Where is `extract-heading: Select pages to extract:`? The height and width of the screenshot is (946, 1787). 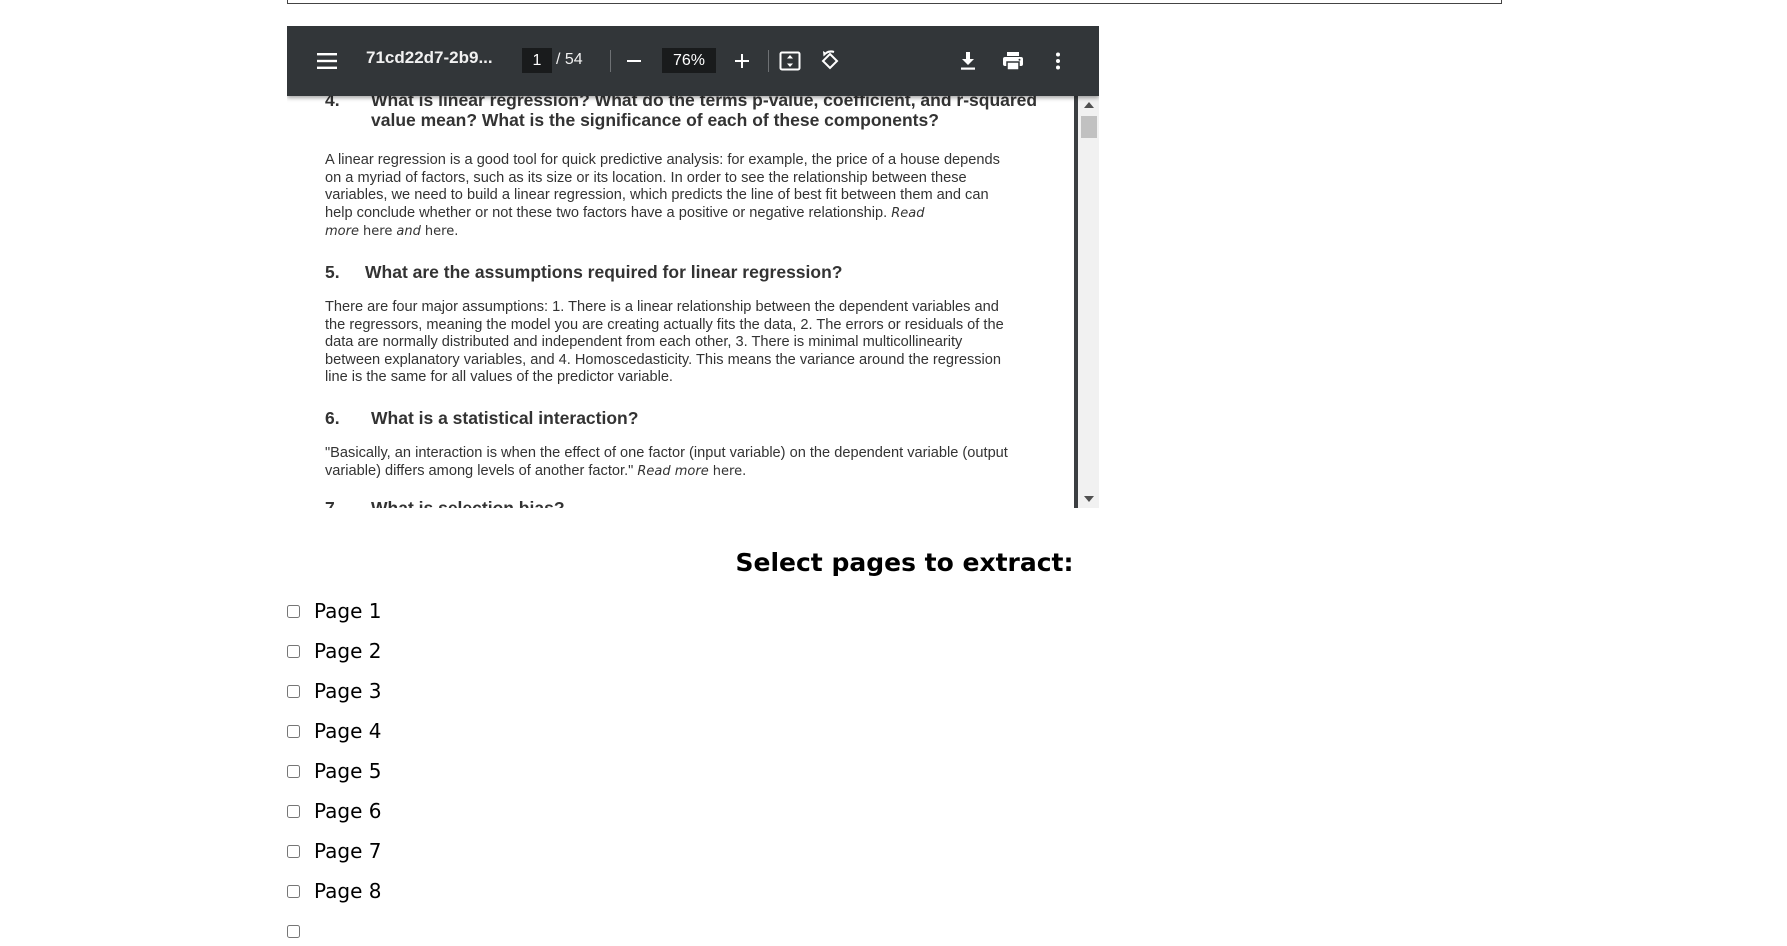 extract-heading: Select pages to extract: is located at coordinates (904, 562).